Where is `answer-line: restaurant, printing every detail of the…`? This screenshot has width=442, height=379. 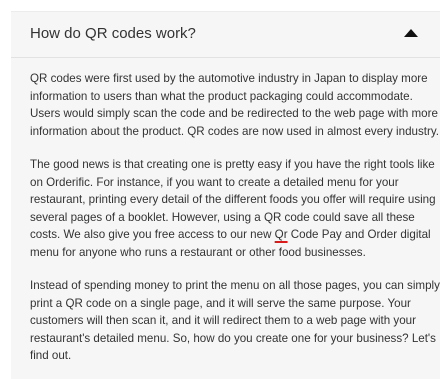
answer-line: restaurant, printing every detail of the… is located at coordinates (233, 199).